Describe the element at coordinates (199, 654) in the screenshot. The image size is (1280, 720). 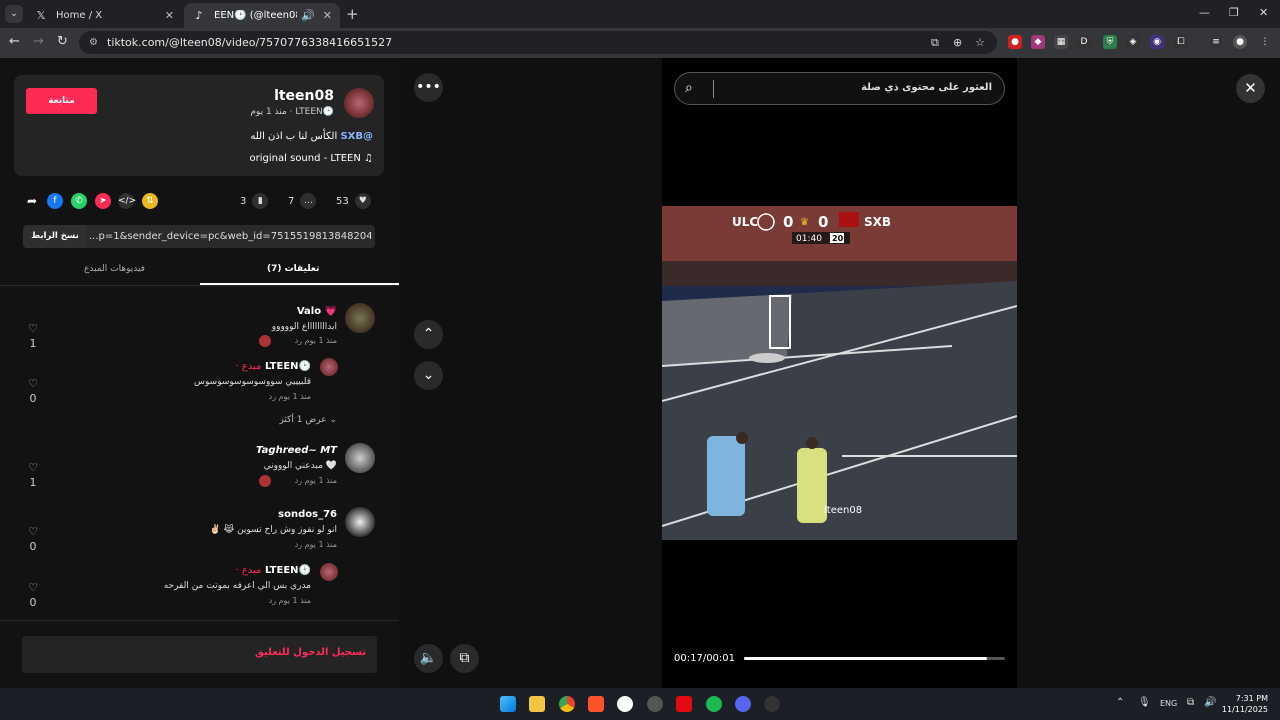
I see `comment-login-box: تسجيل الدخول للتعليق` at that location.